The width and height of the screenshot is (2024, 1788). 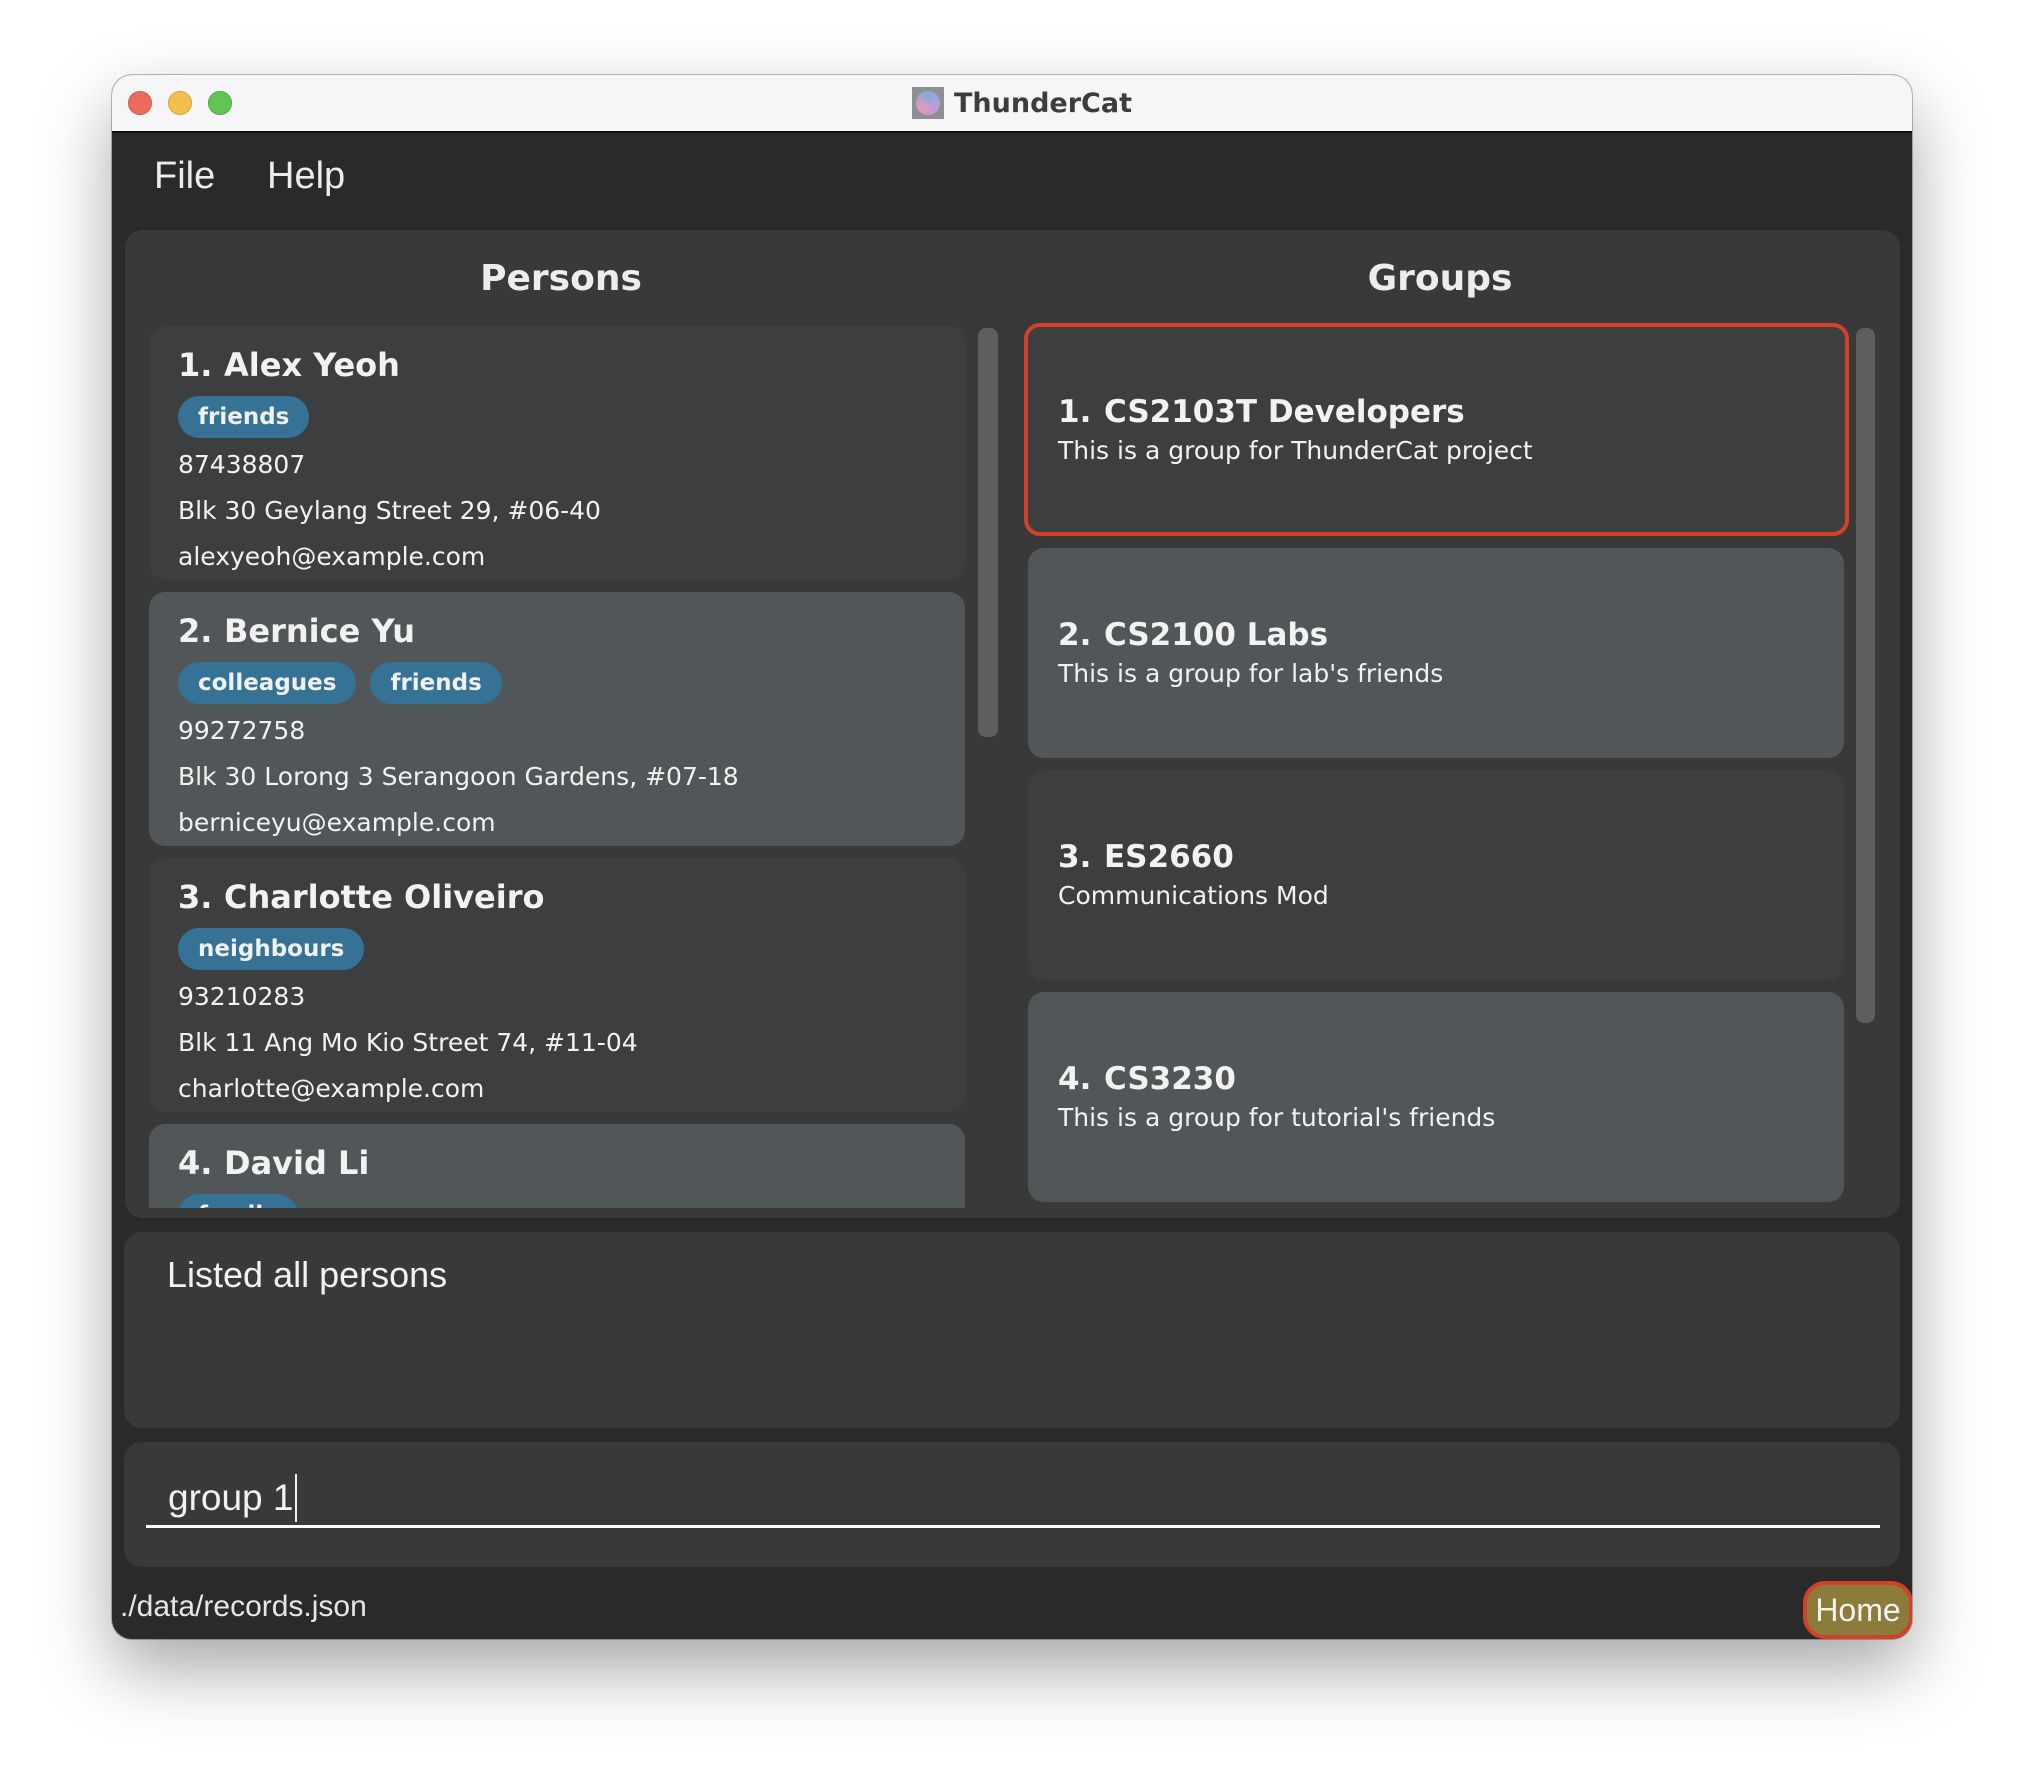 I want to click on tag-badge: family, so click(x=238, y=1201).